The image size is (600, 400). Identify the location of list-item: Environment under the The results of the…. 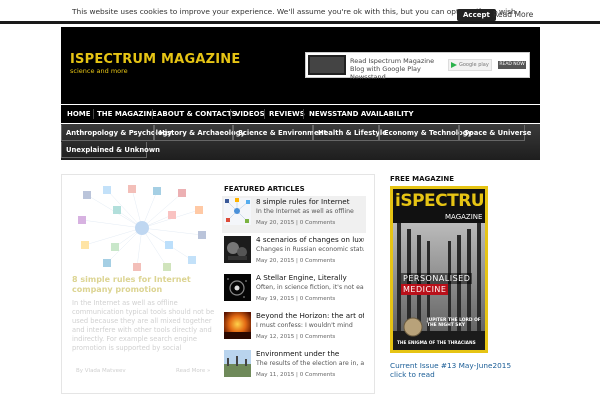
(294, 366).